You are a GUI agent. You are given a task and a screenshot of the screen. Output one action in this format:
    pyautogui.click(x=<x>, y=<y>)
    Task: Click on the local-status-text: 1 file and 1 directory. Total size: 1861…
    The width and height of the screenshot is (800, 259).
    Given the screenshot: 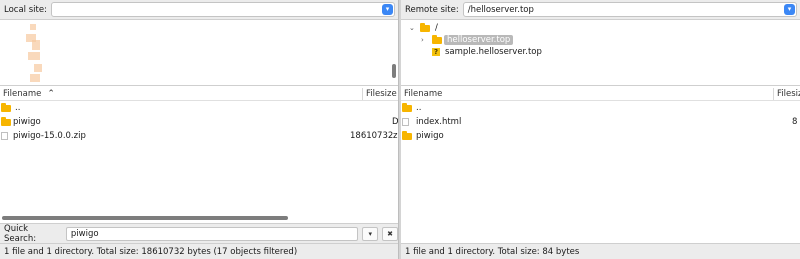 What is the action you would take?
    pyautogui.click(x=151, y=251)
    